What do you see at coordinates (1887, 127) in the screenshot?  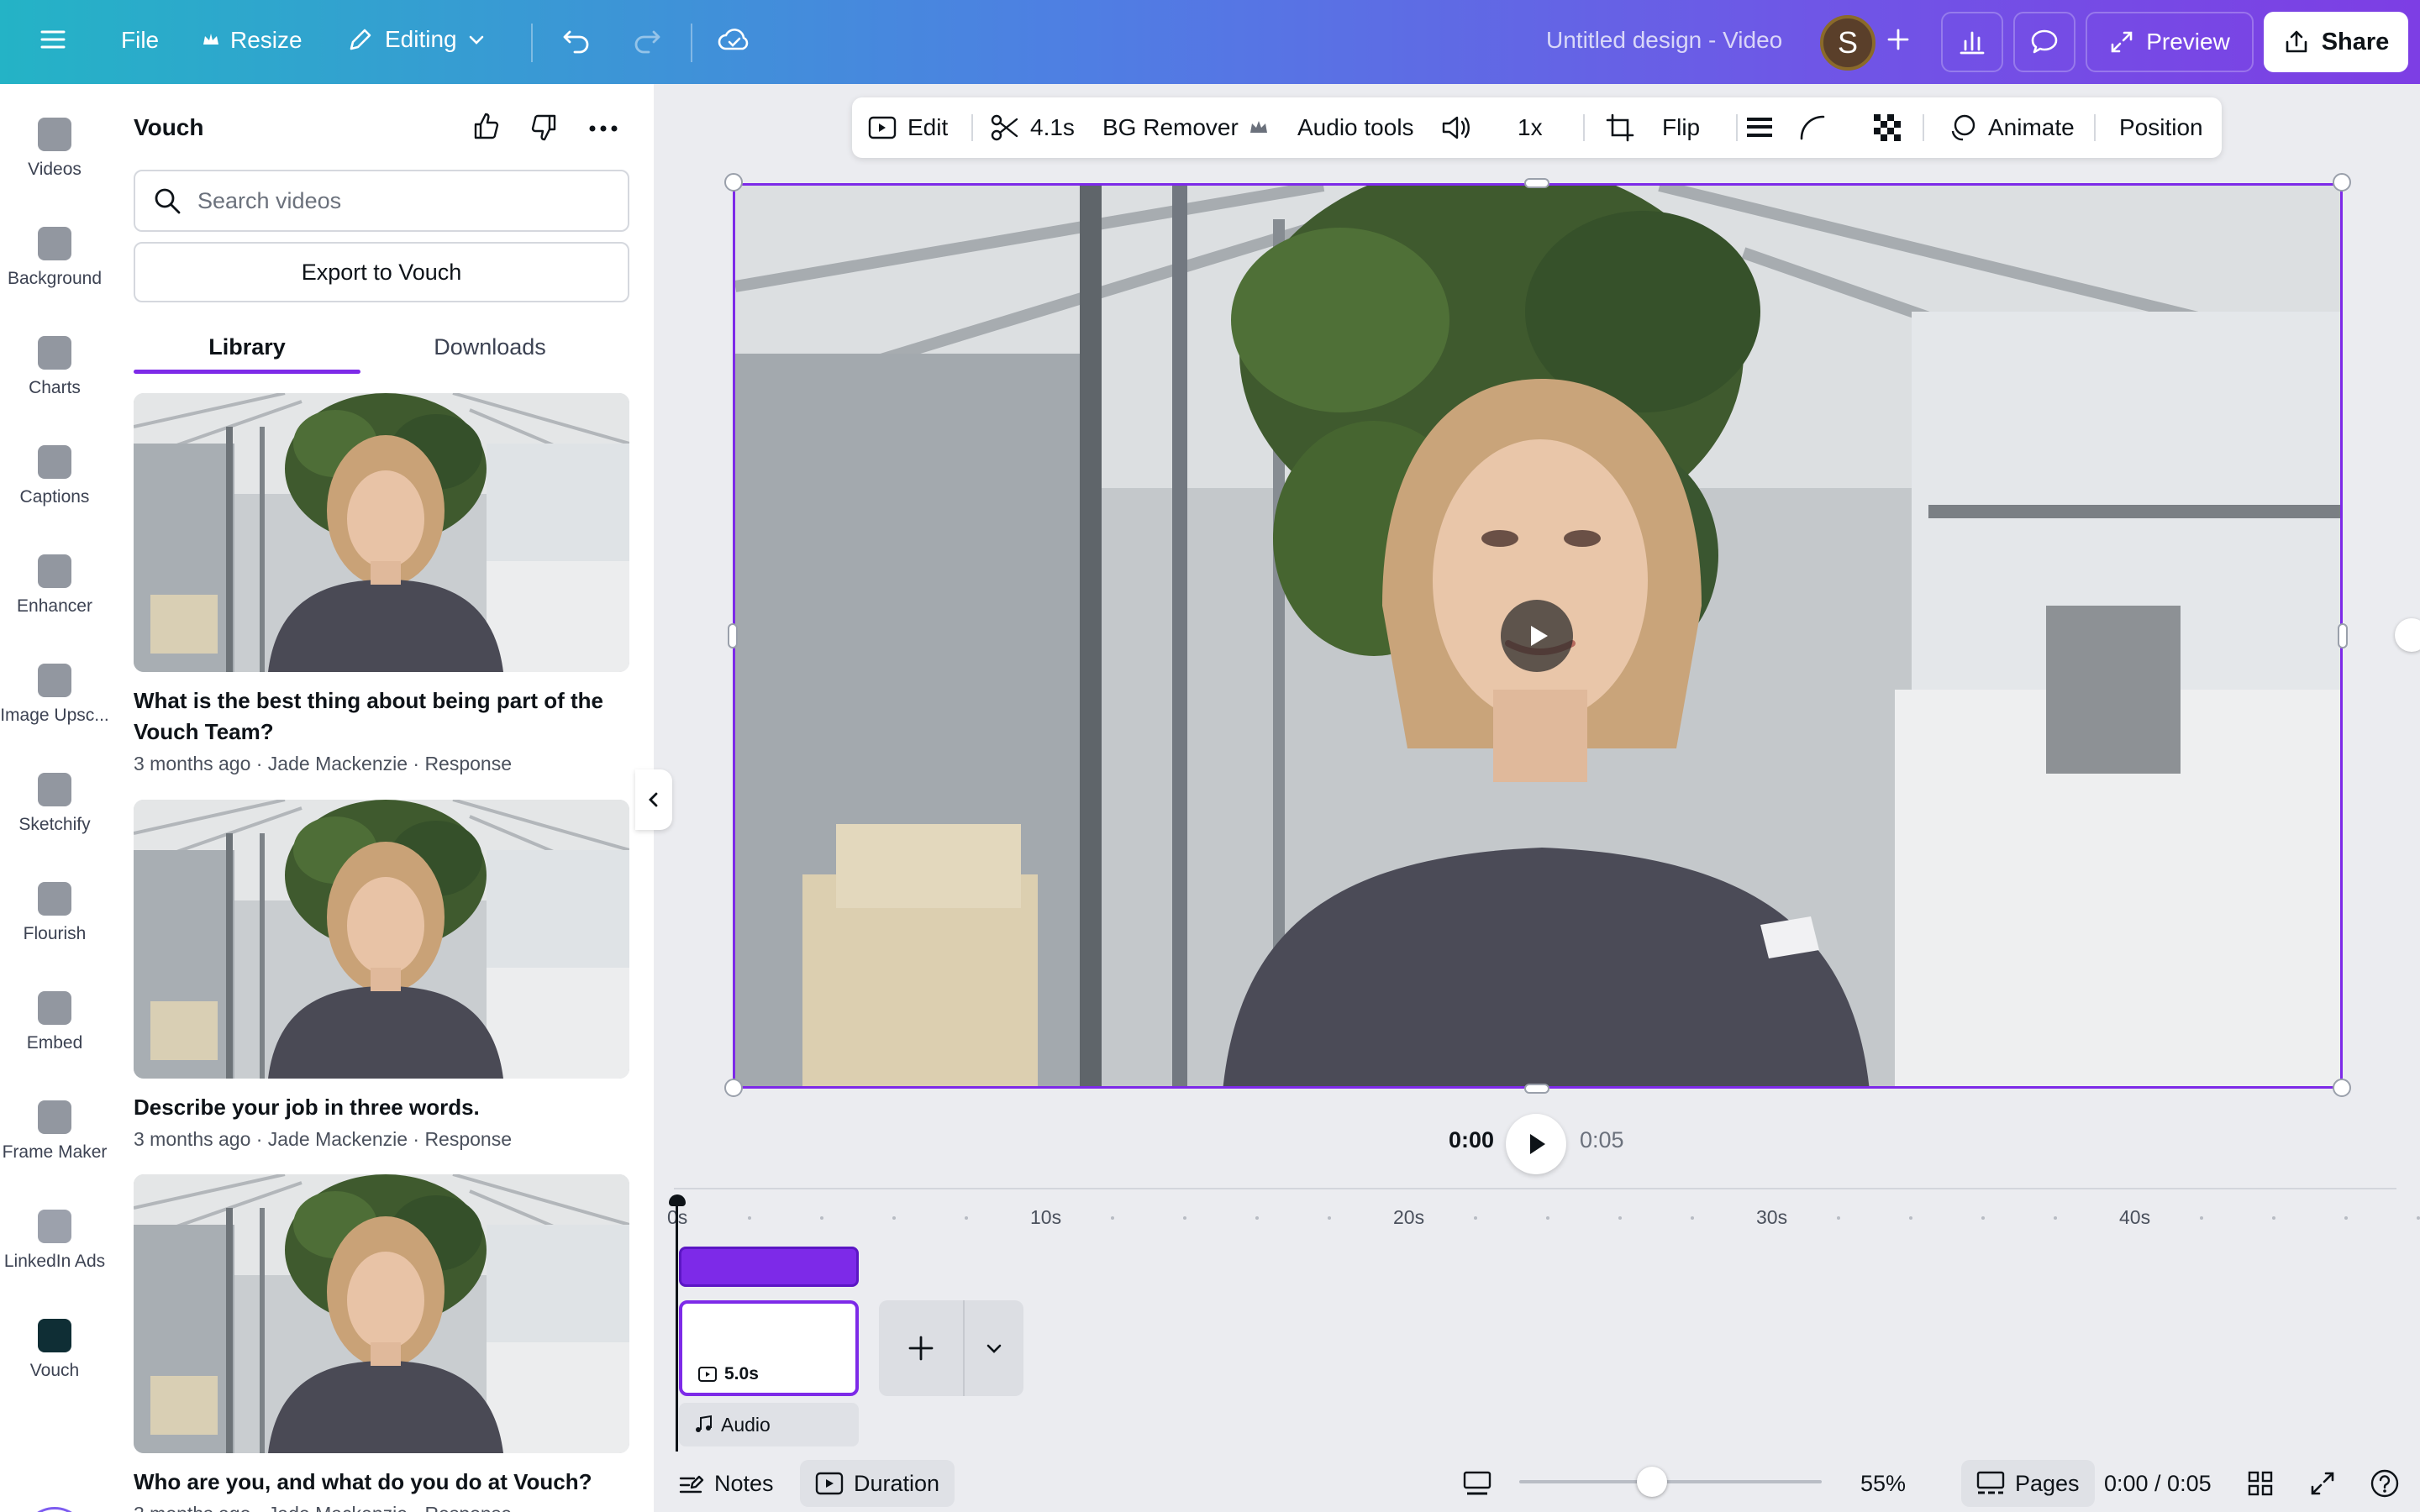 I see `transparency-icon` at bounding box center [1887, 127].